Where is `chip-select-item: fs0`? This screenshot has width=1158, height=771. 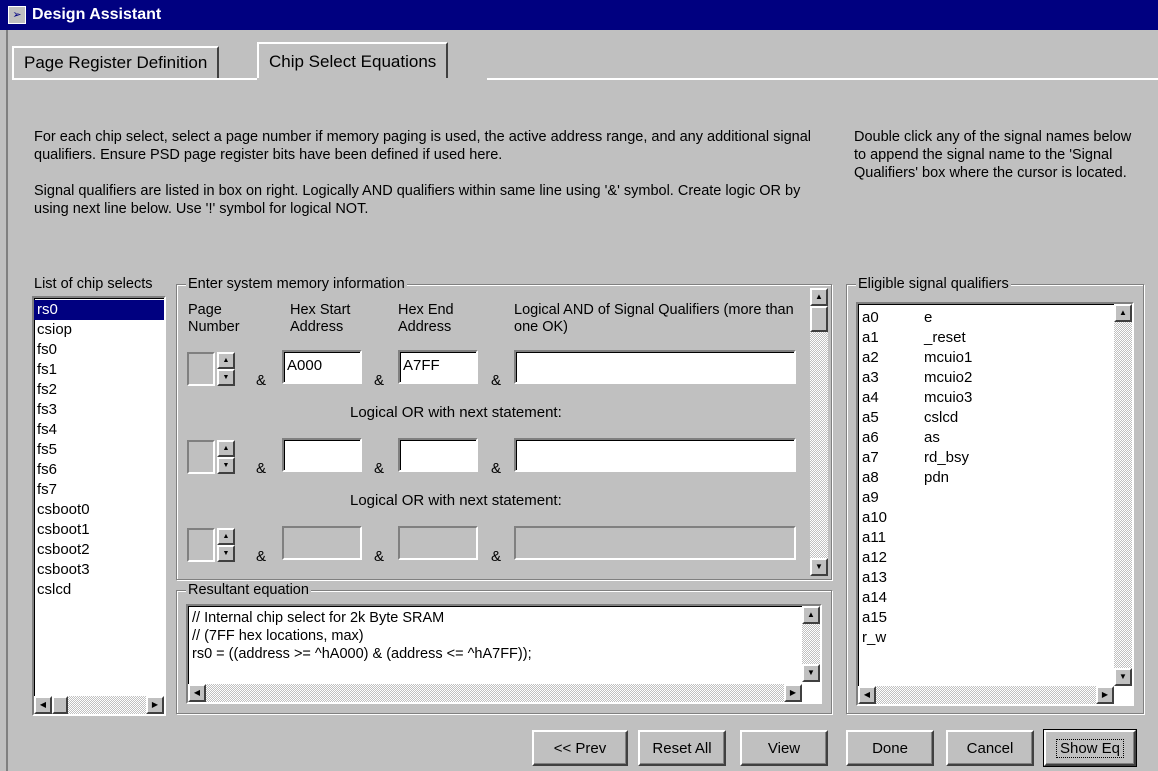
chip-select-item: fs0 is located at coordinates (99, 350).